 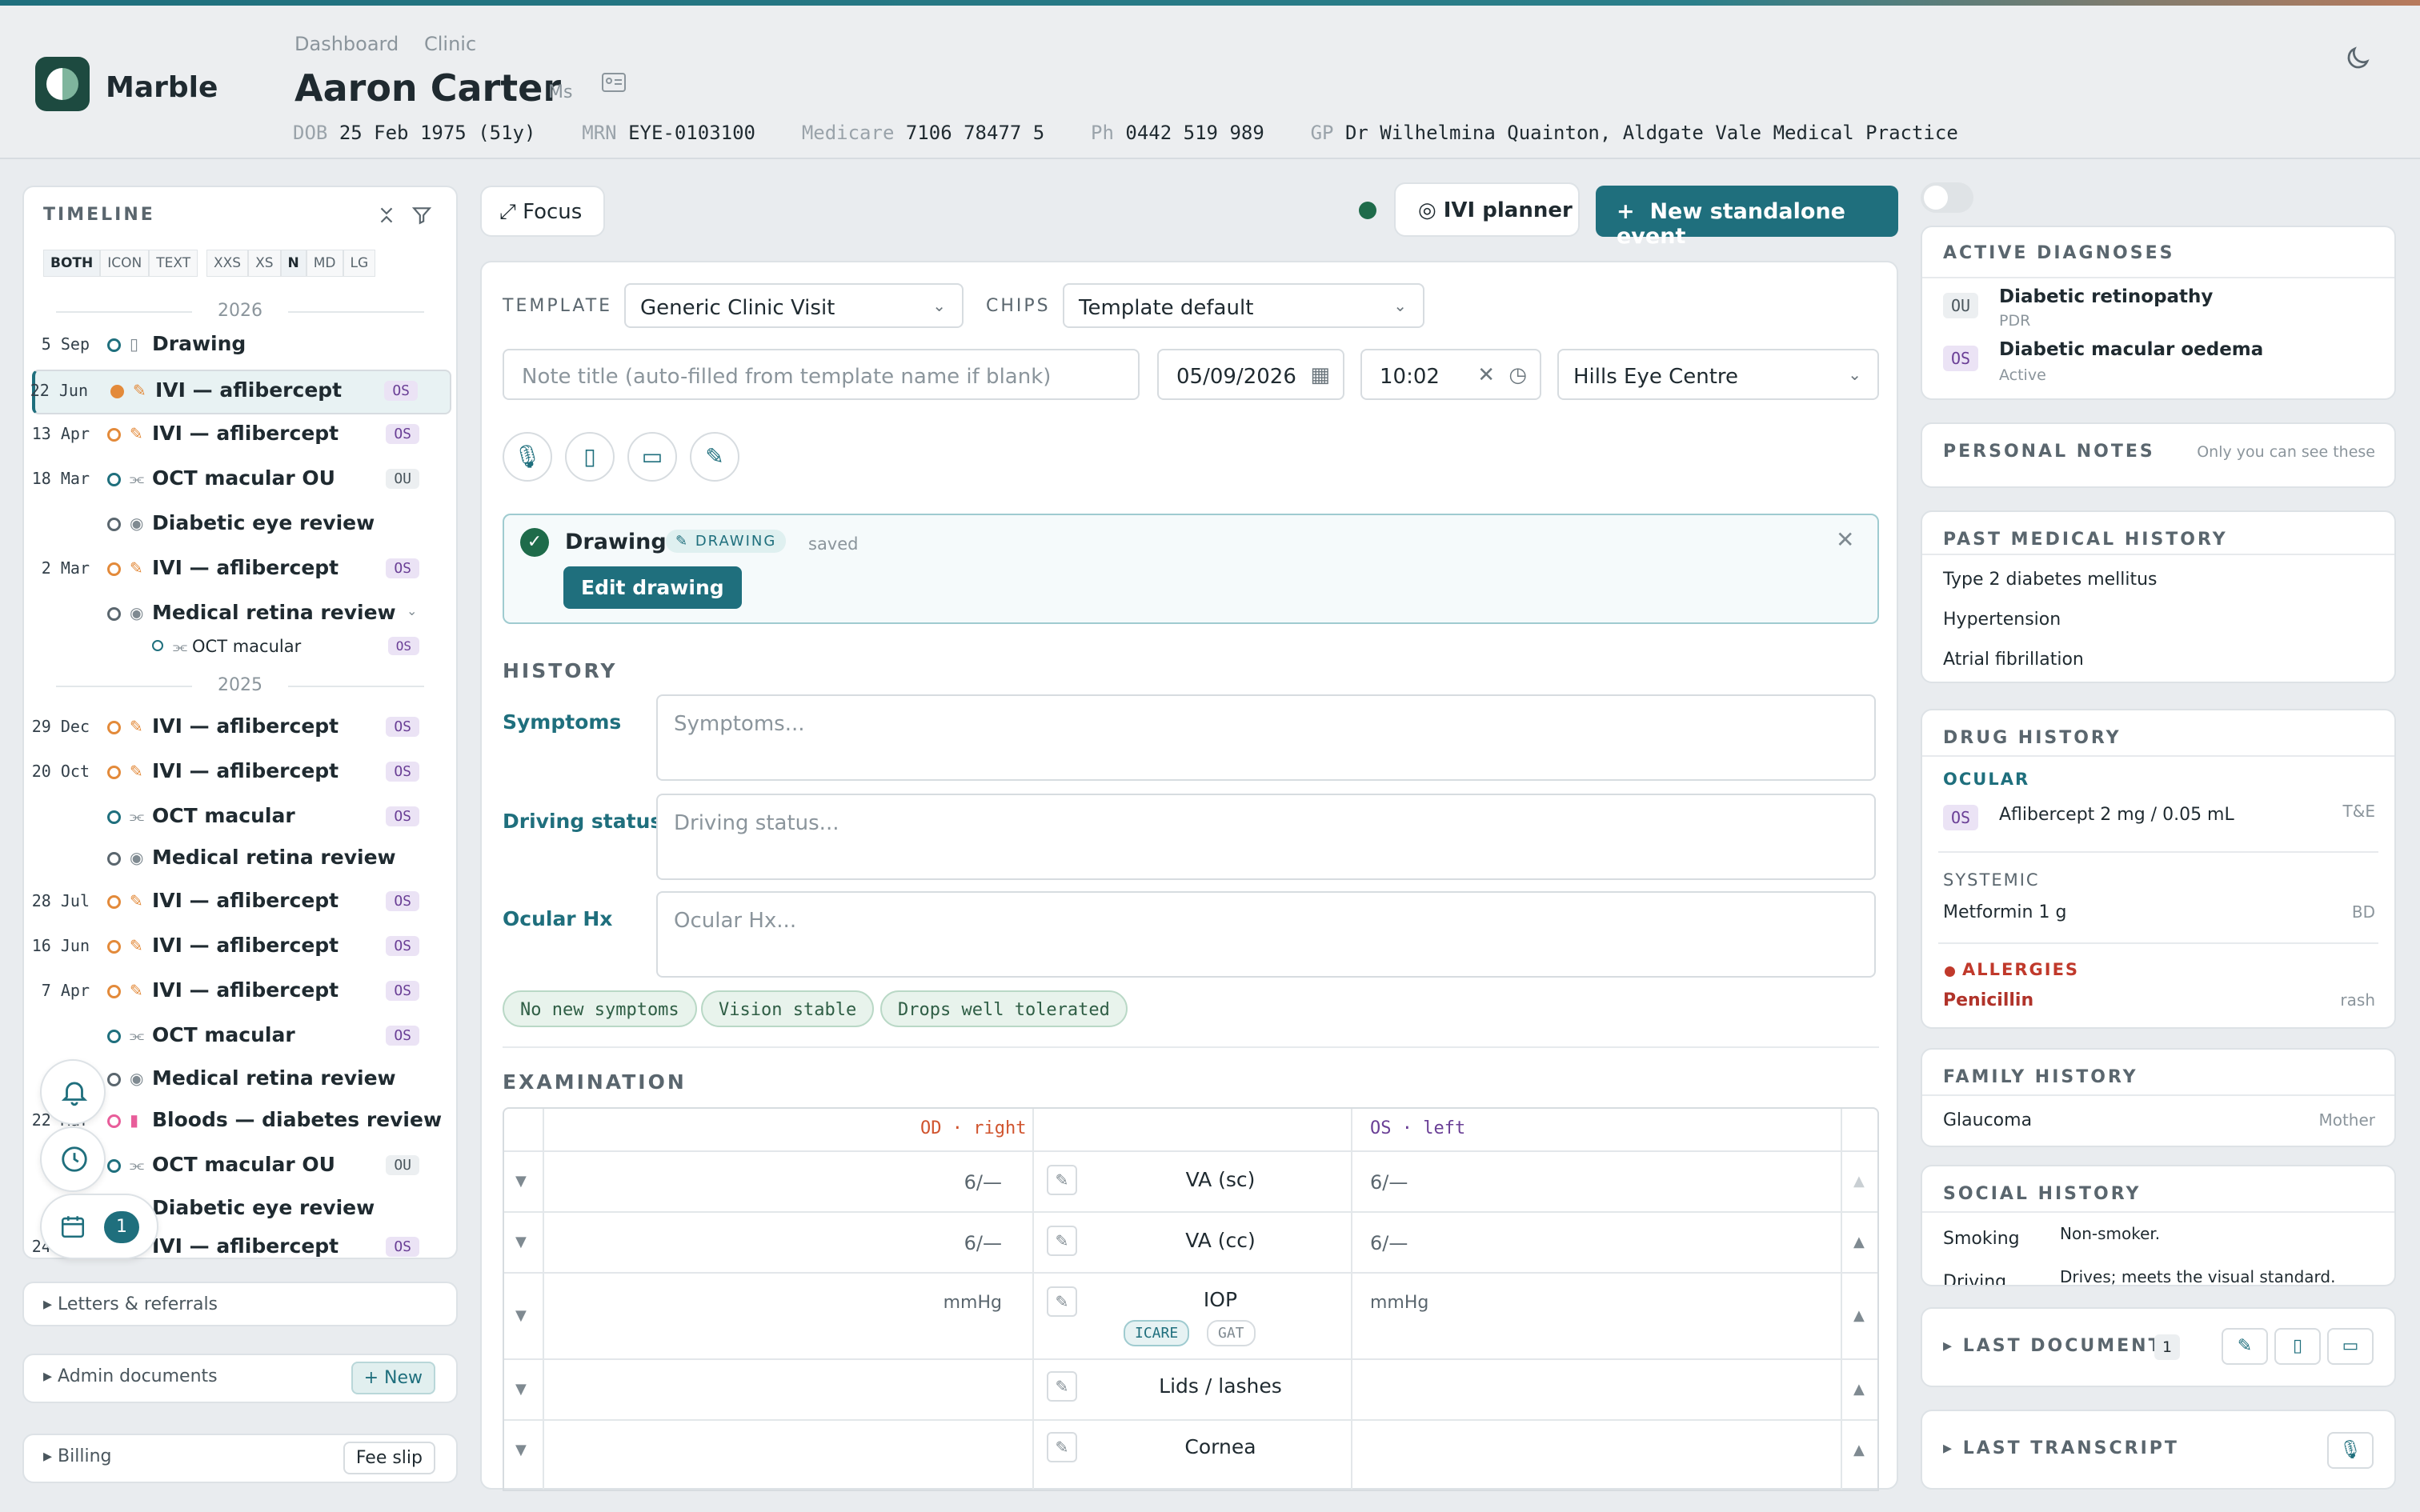 I want to click on timeline-subrow: ⫘ OCT macular OS, so click(x=241, y=646).